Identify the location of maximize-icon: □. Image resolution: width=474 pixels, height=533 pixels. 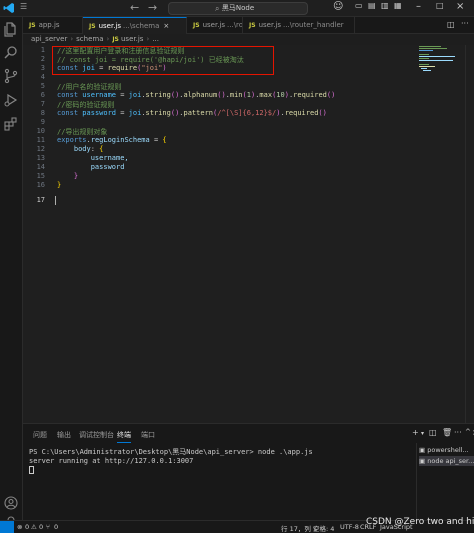
(440, 5).